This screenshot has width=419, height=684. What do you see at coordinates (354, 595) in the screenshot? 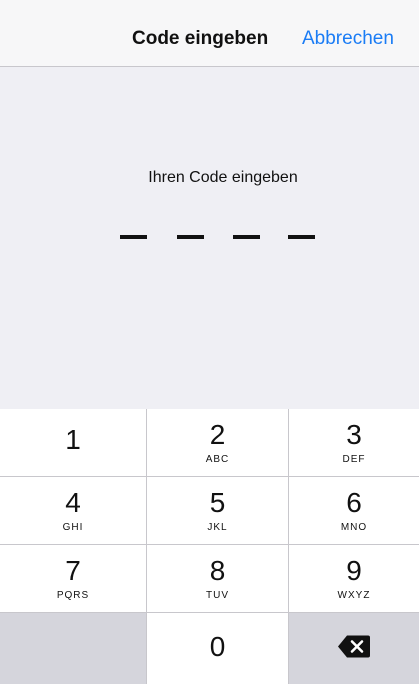
I see `key-9-letters: WXYZ` at bounding box center [354, 595].